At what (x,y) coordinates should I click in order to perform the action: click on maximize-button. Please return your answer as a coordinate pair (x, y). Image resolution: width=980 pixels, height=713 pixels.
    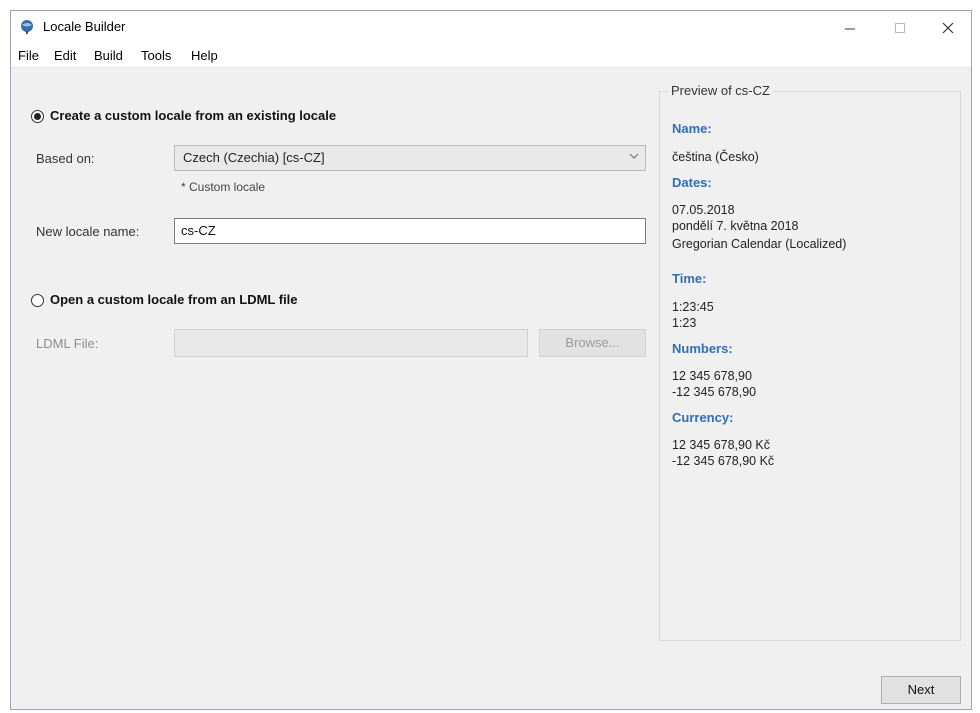
    Looking at the image, I should click on (900, 27).